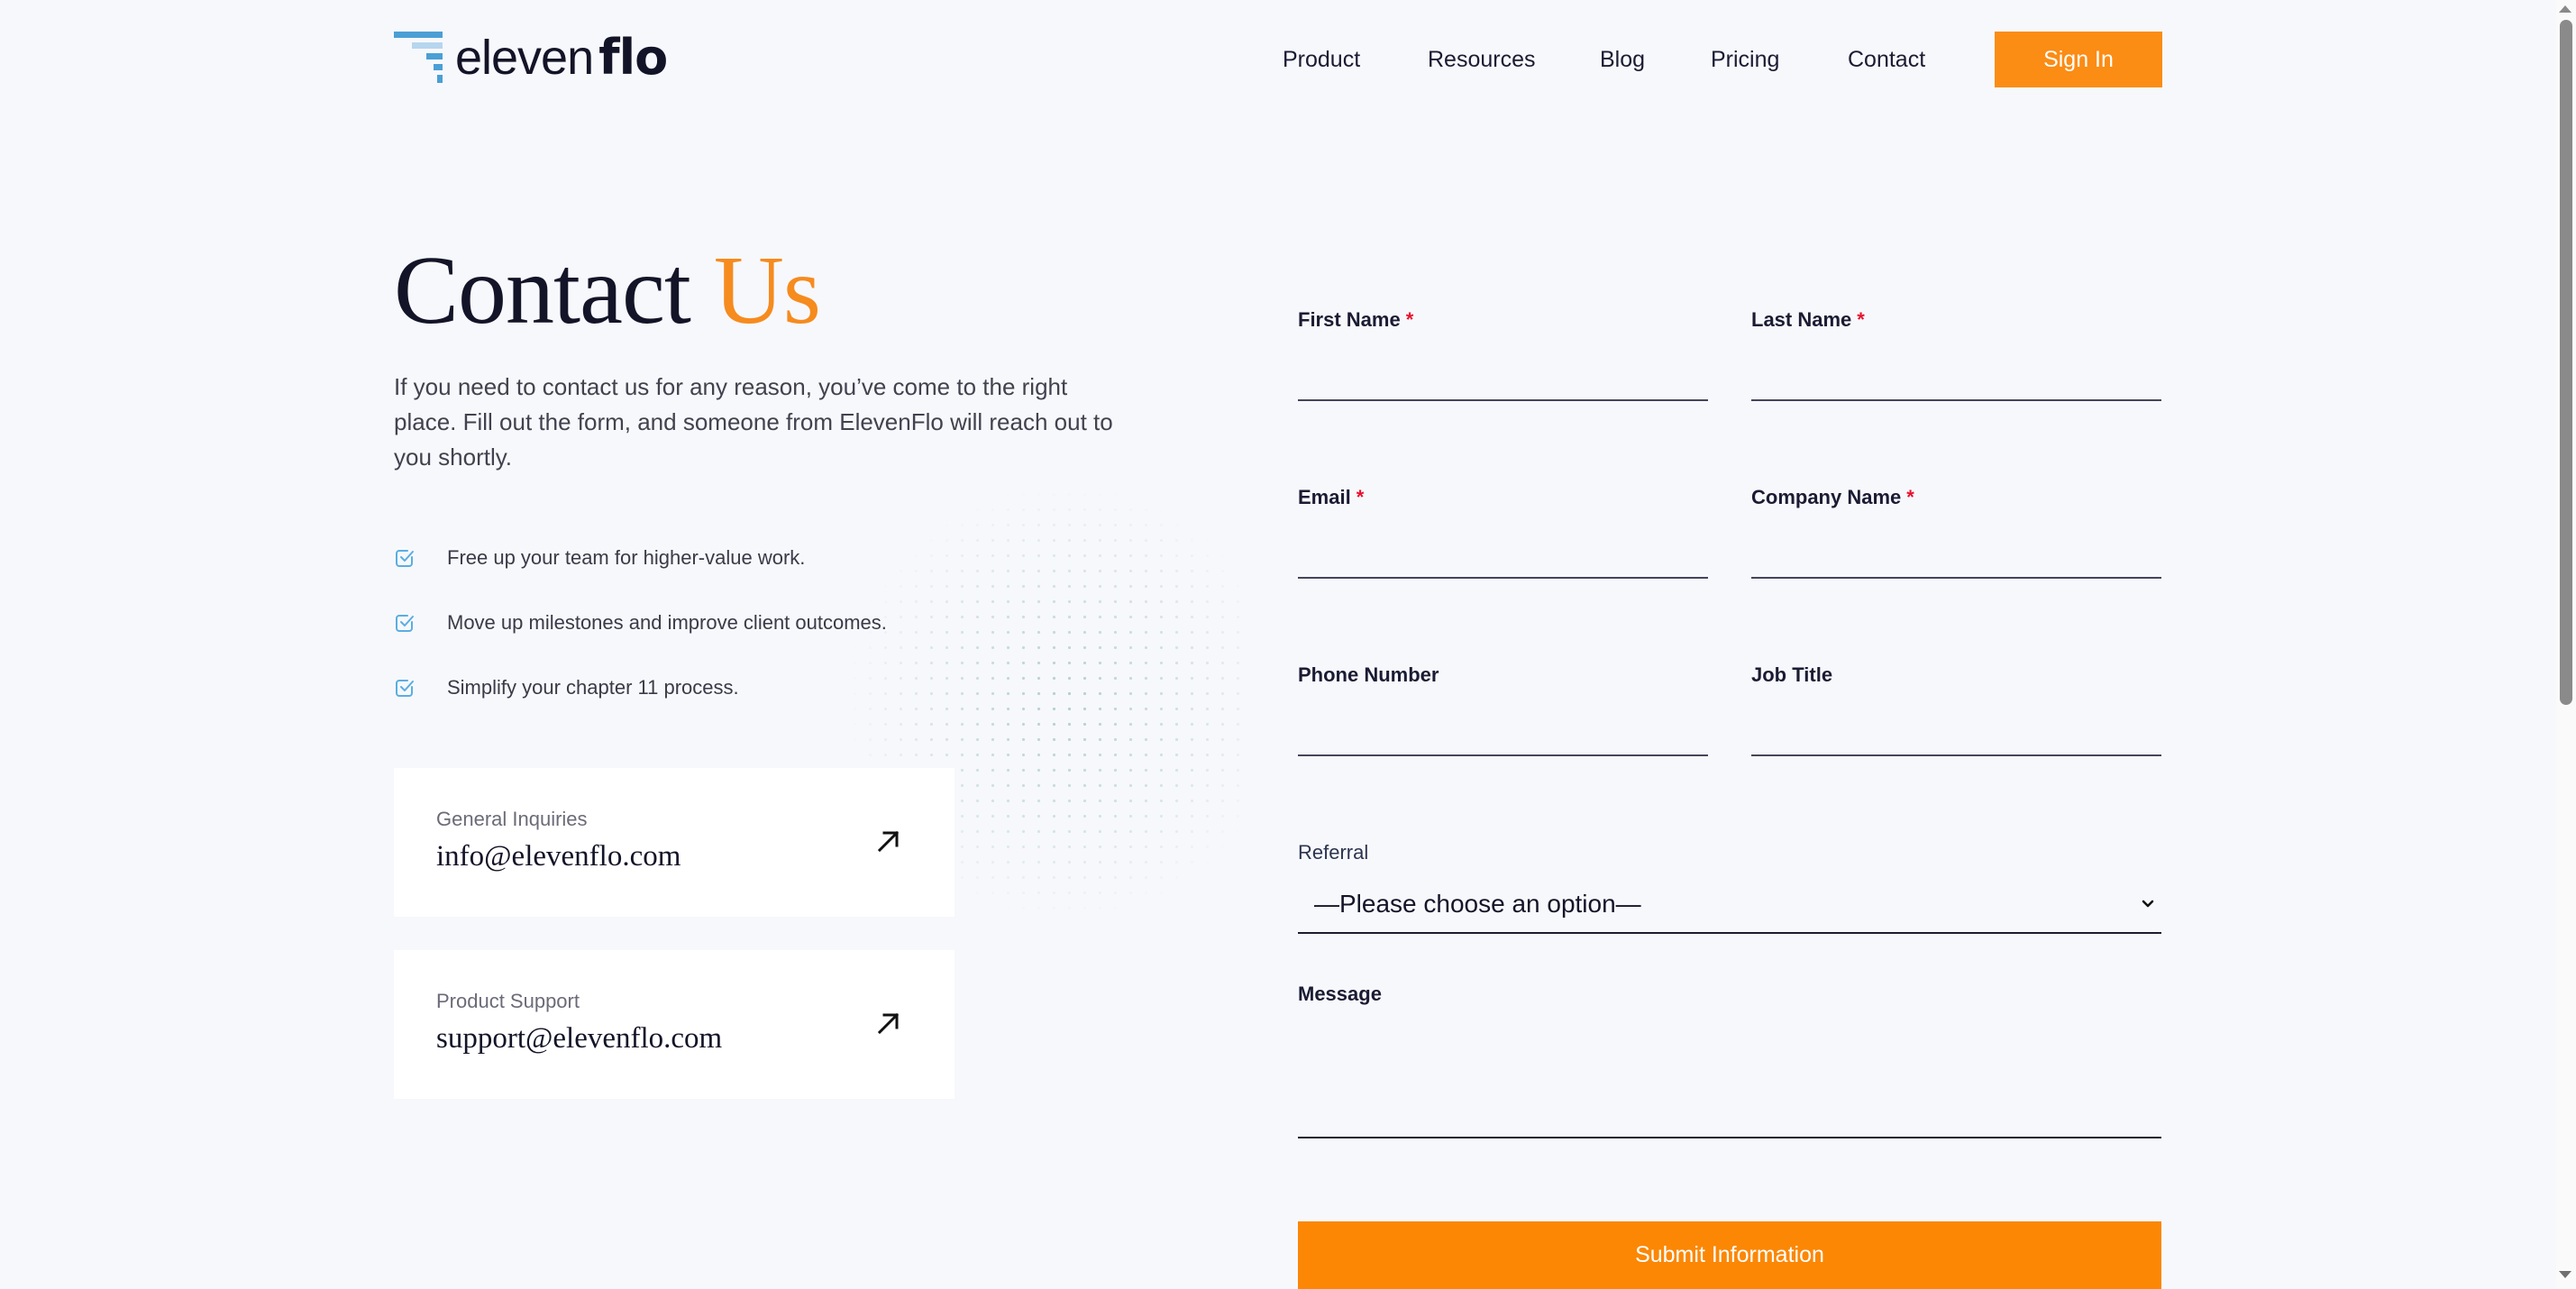  Describe the element at coordinates (2078, 59) in the screenshot. I see `sign-in-button: Sign In` at that location.